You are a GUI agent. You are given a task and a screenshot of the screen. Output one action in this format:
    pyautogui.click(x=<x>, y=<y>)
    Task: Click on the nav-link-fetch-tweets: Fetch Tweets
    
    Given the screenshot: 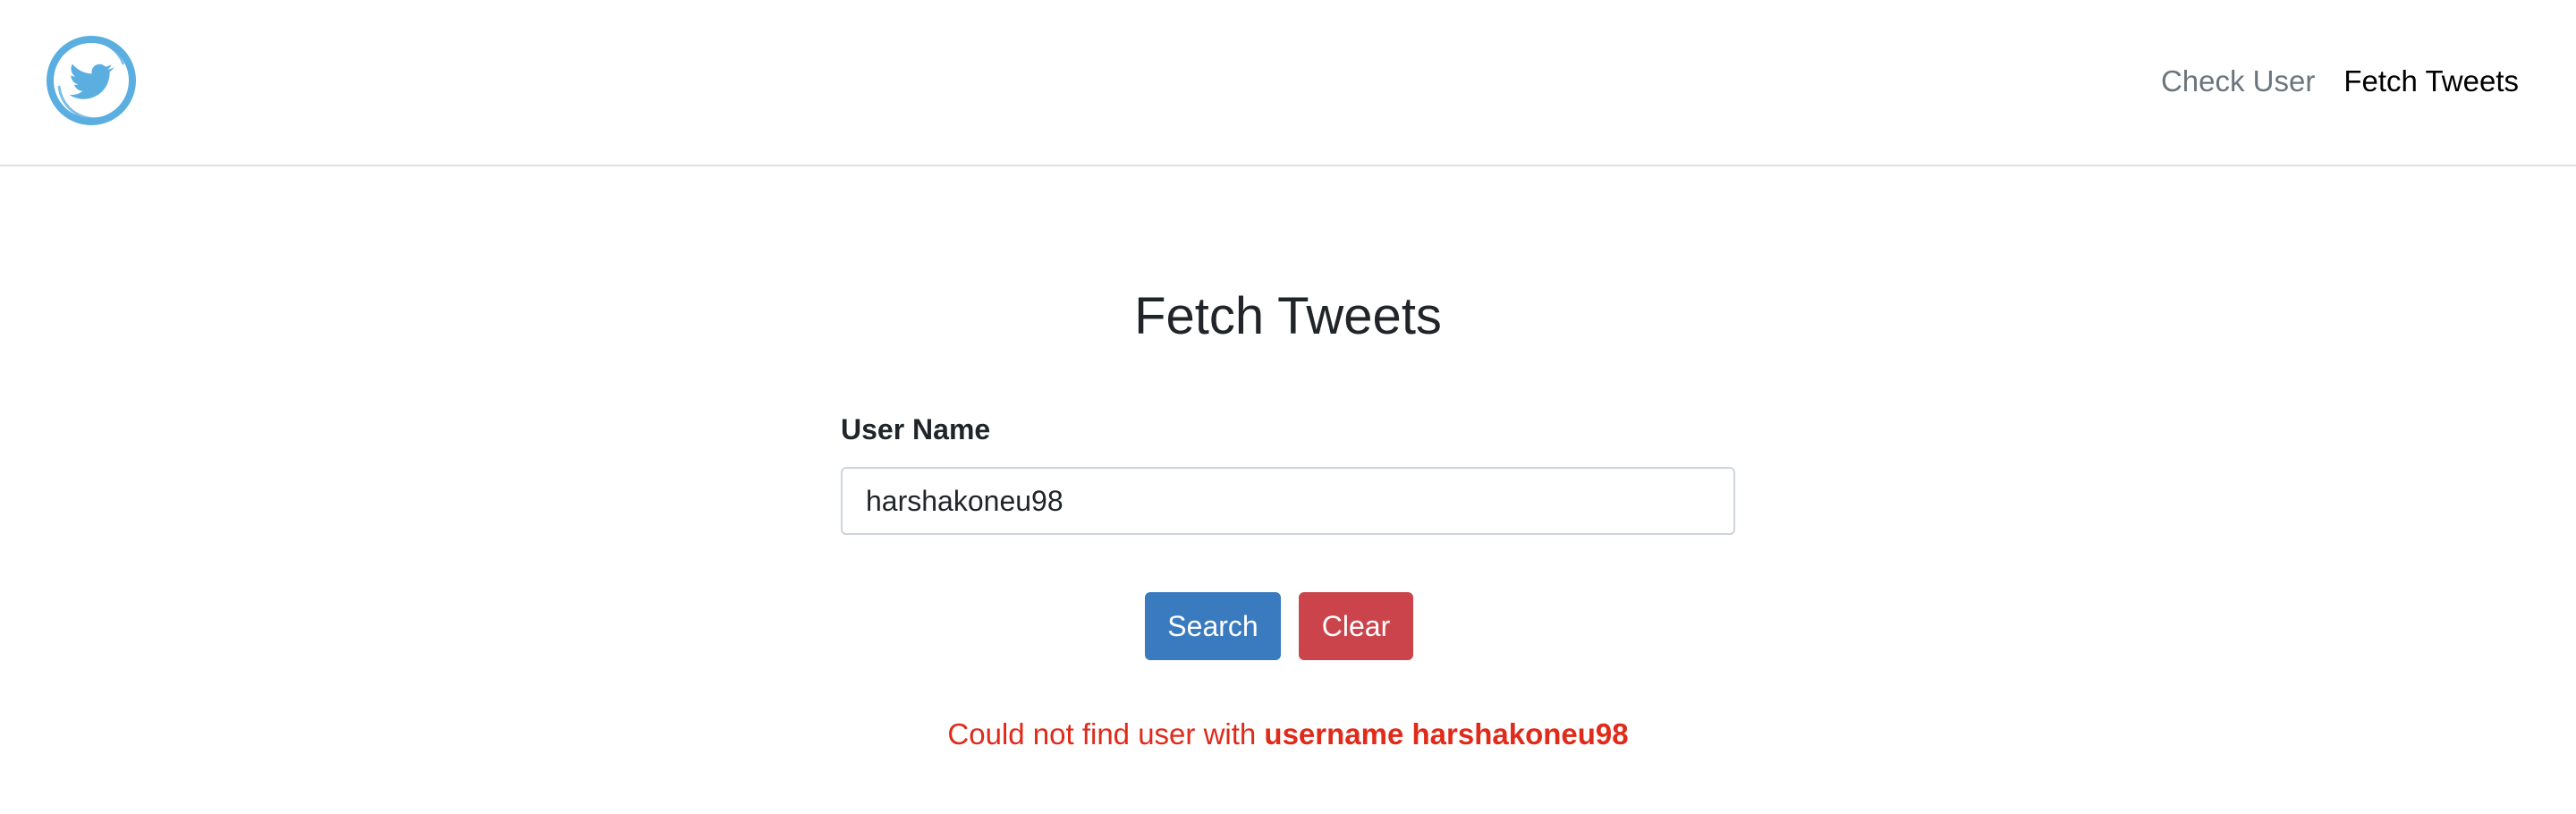 What is the action you would take?
    pyautogui.click(x=2431, y=81)
    